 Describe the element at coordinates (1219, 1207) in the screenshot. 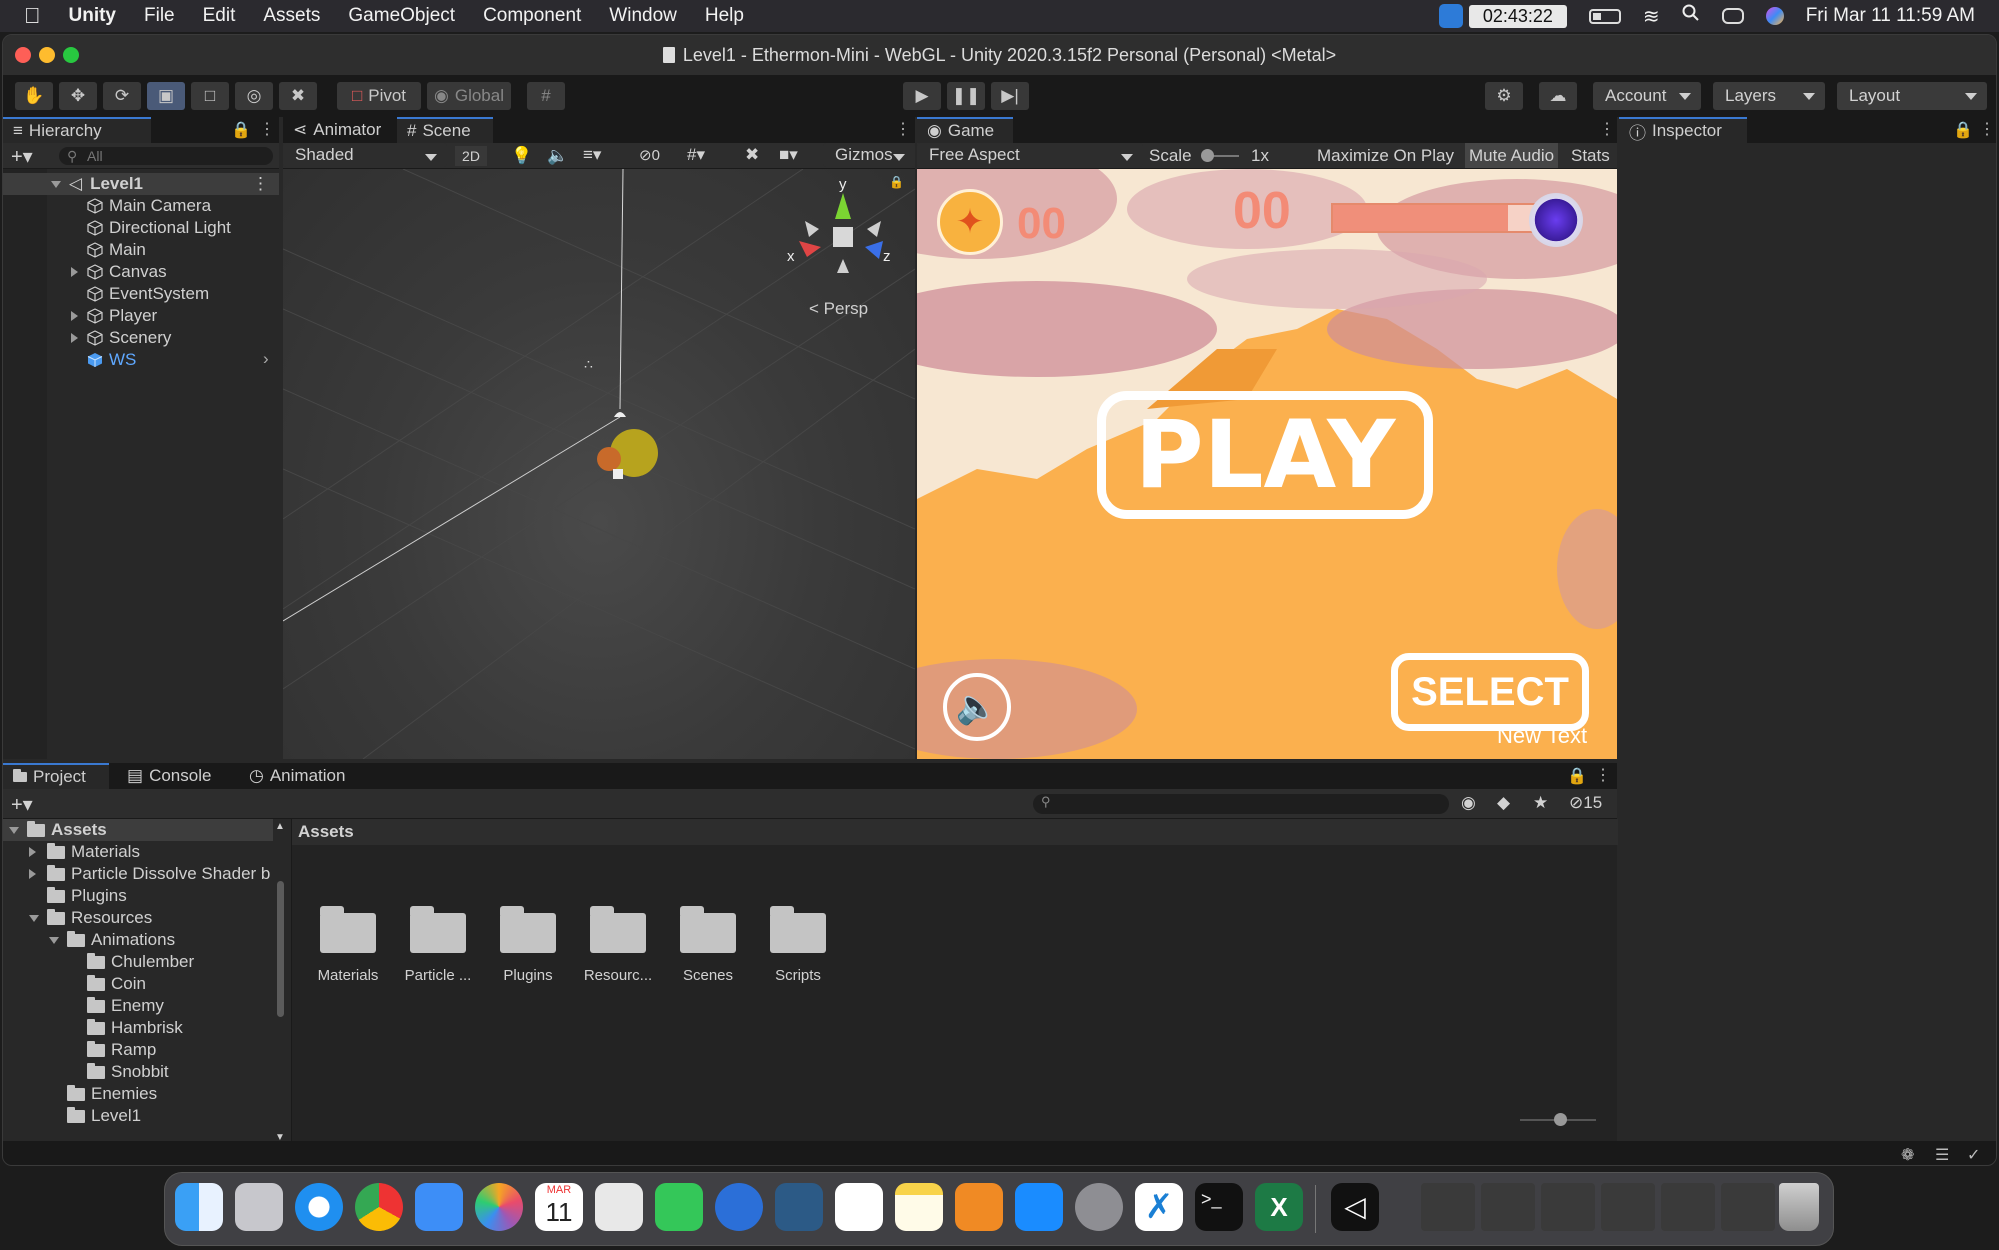

I see `terminal-icon: >_` at that location.